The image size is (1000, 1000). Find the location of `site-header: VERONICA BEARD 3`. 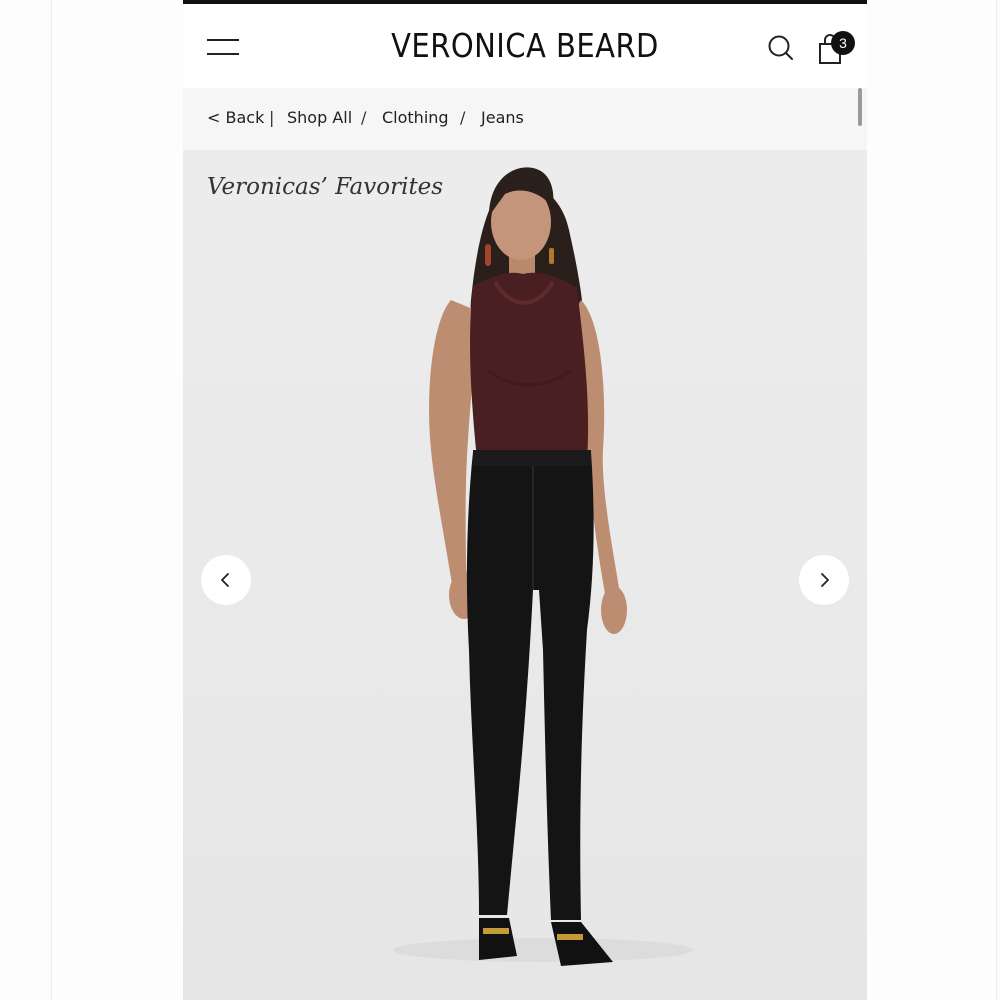

site-header: VERONICA BEARD 3 is located at coordinates (525, 46).